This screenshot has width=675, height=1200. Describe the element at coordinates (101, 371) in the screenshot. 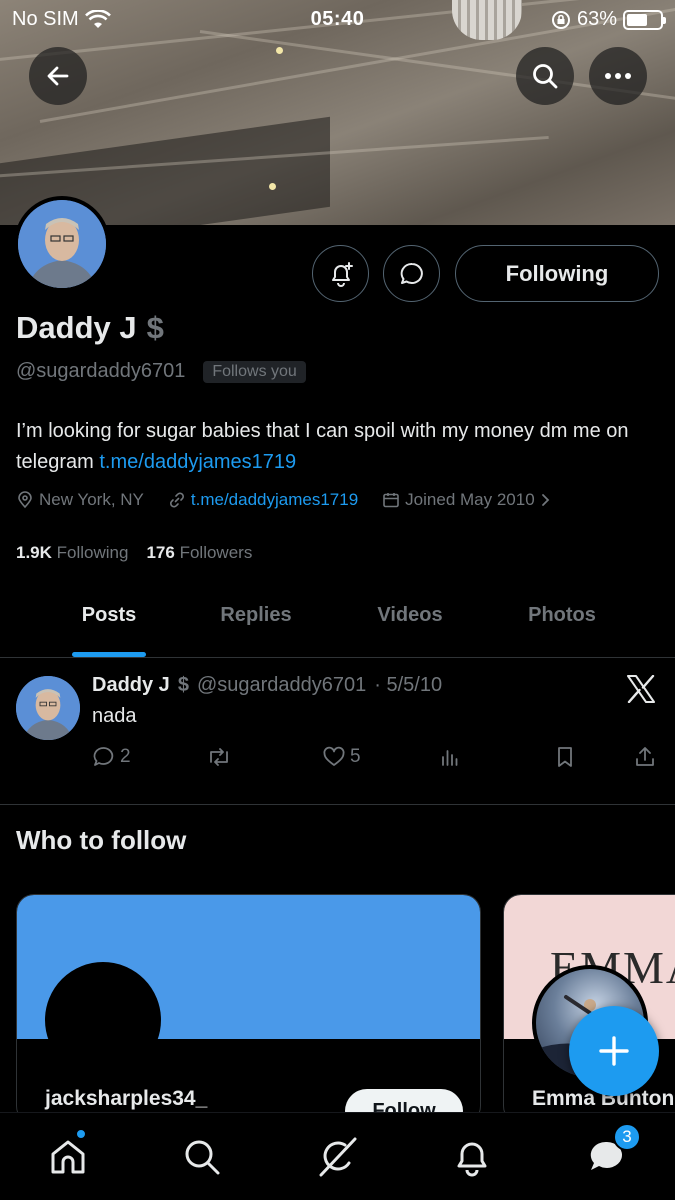

I see `profile-handle: @sugardaddy6701` at that location.